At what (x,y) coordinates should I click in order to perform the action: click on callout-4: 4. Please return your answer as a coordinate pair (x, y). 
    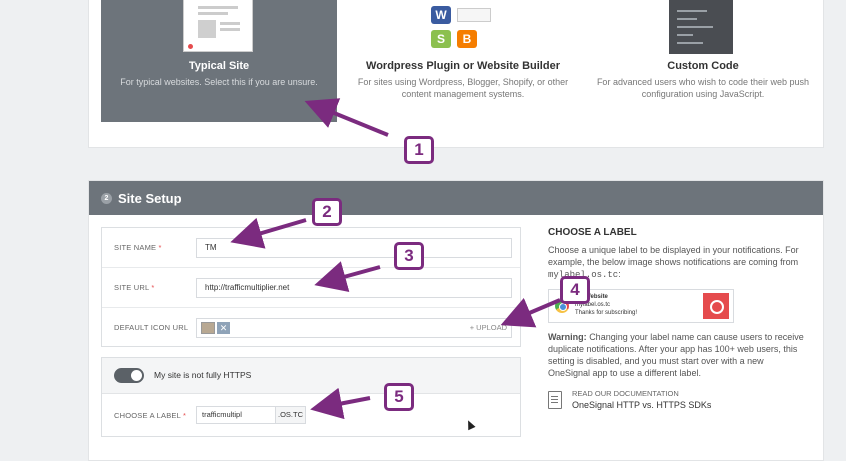
    Looking at the image, I should click on (575, 290).